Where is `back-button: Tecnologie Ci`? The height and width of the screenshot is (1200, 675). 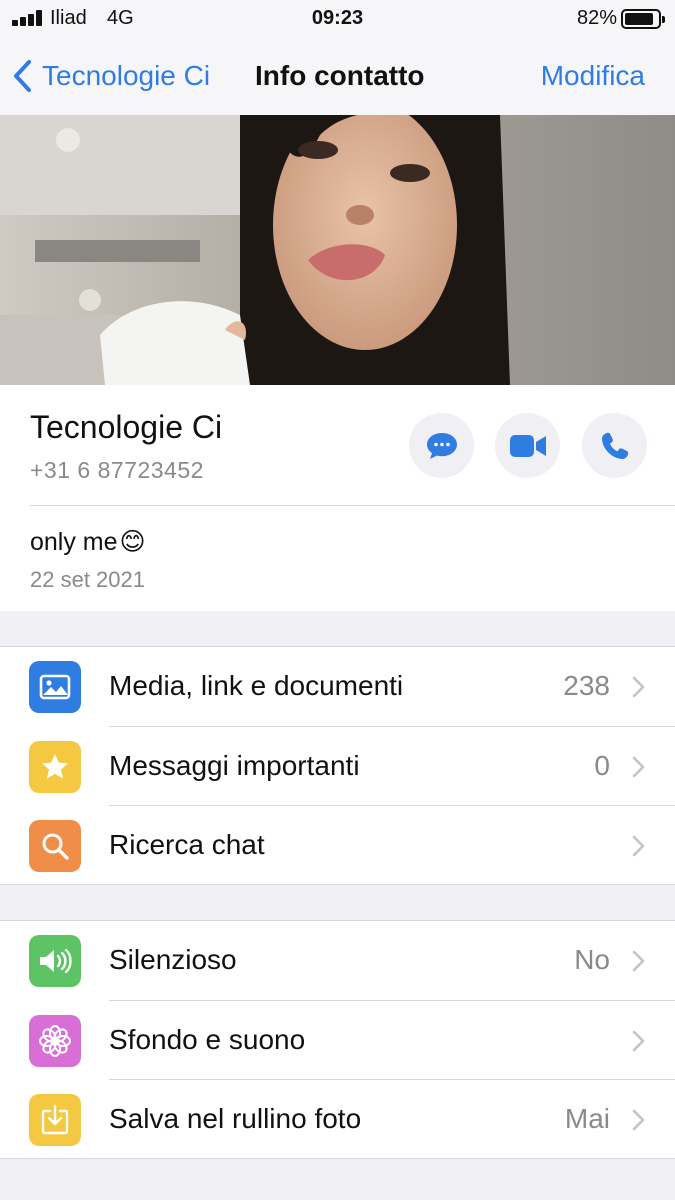
back-button: Tecnologie Ci is located at coordinates (111, 76).